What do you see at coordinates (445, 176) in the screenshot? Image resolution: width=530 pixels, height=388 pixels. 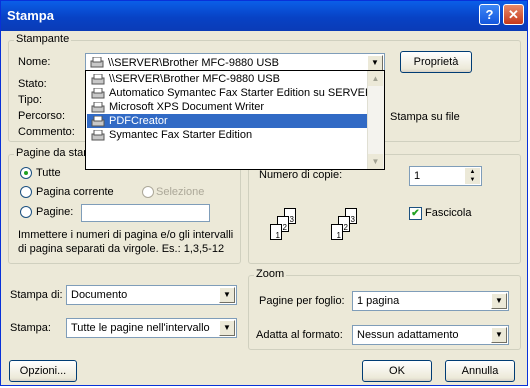 I see `copies-count-input: 1 ▲ ▼` at bounding box center [445, 176].